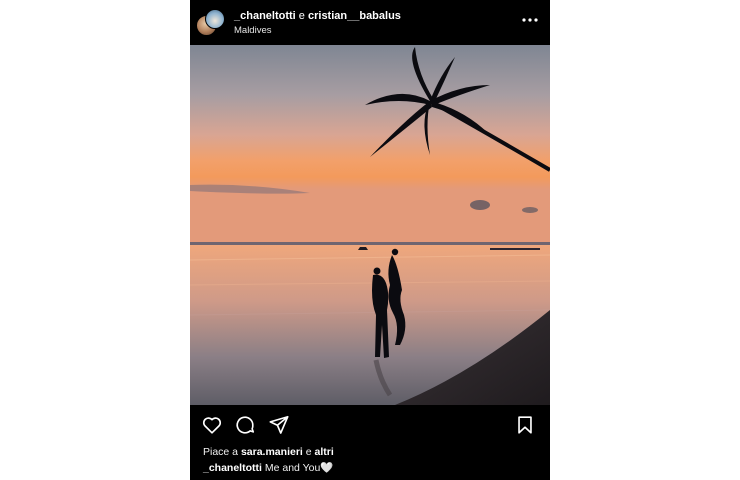  Describe the element at coordinates (530, 20) in the screenshot. I see `more-options-icon` at that location.